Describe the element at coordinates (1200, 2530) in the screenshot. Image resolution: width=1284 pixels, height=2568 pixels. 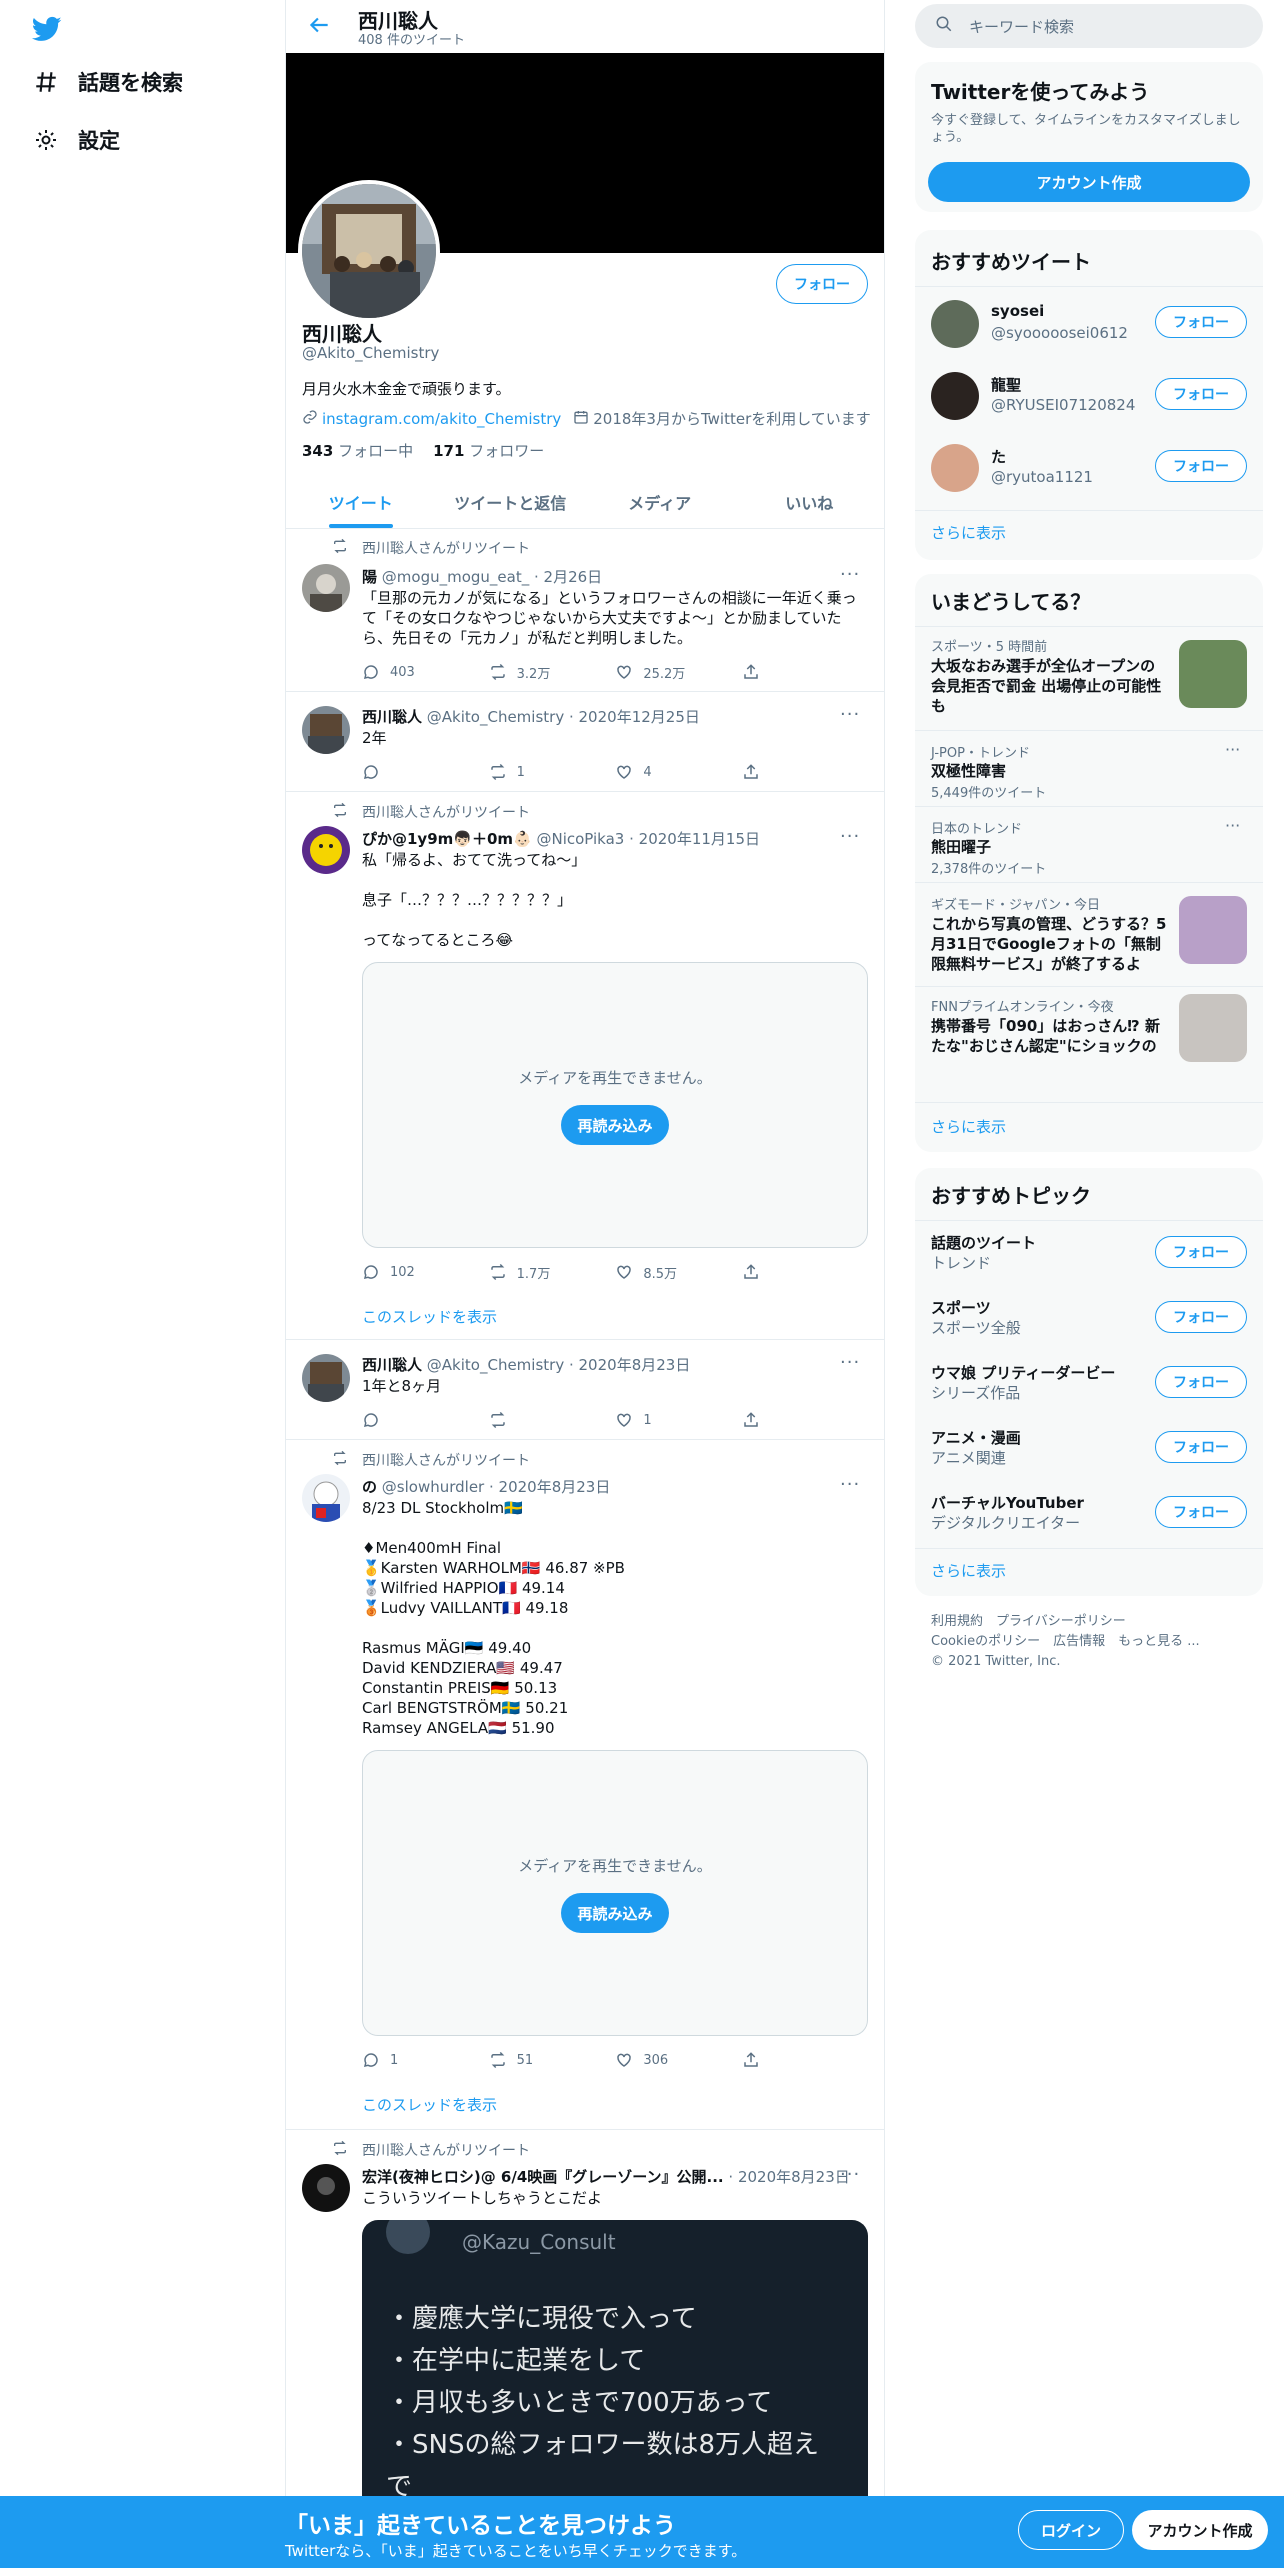
I see `signup-button: アカウント作成` at that location.